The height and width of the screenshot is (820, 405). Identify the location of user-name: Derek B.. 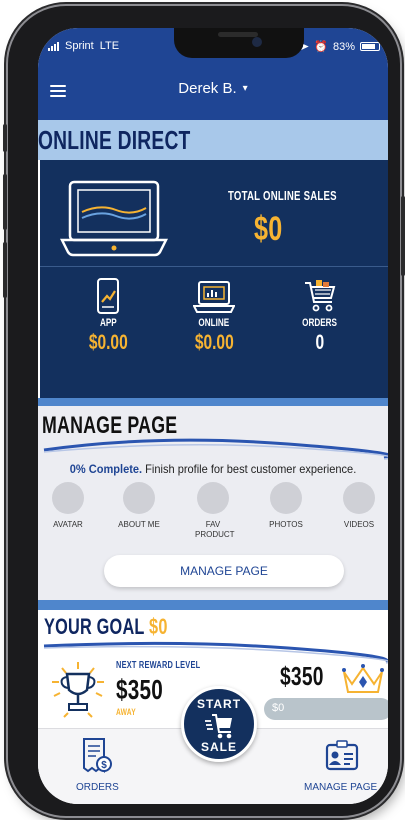
(207, 88).